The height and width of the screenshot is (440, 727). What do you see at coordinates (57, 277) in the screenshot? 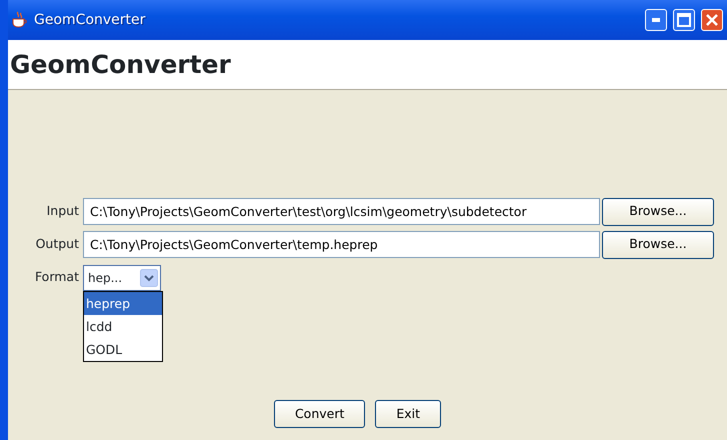
I see `field-label: Format` at bounding box center [57, 277].